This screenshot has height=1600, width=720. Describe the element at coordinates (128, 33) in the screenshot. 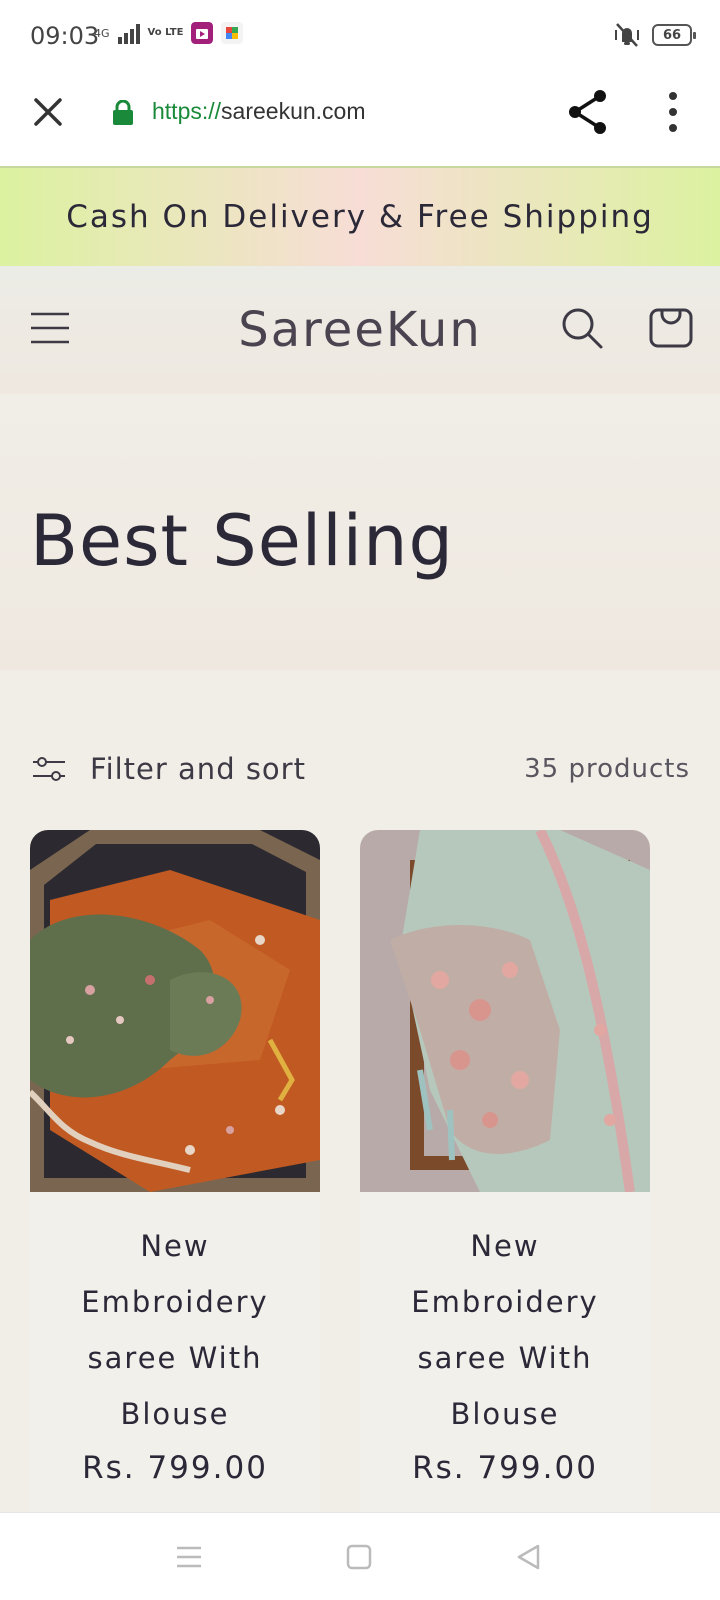

I see `signal-icon` at that location.